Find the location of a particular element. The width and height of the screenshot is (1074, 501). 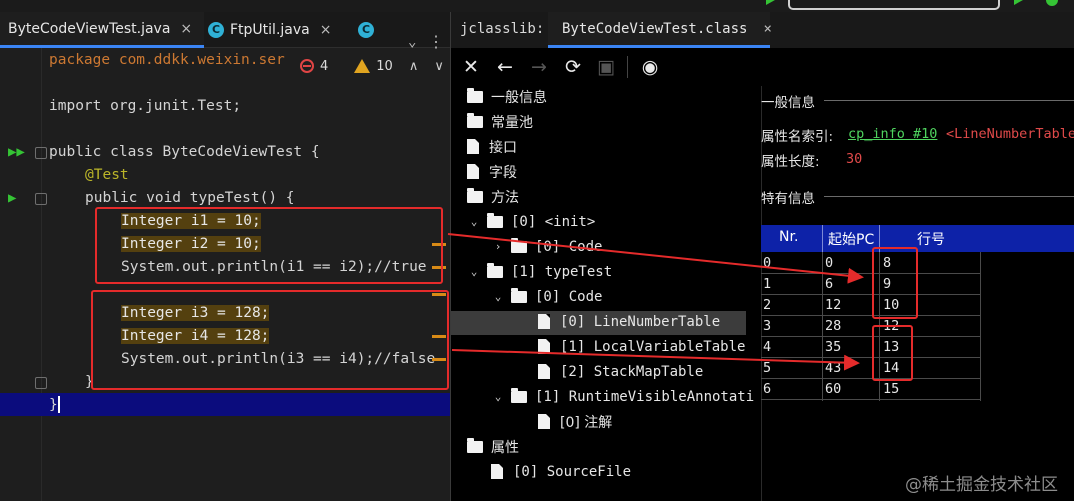

watermark: @稀土掘金技术社区 is located at coordinates (981, 485).